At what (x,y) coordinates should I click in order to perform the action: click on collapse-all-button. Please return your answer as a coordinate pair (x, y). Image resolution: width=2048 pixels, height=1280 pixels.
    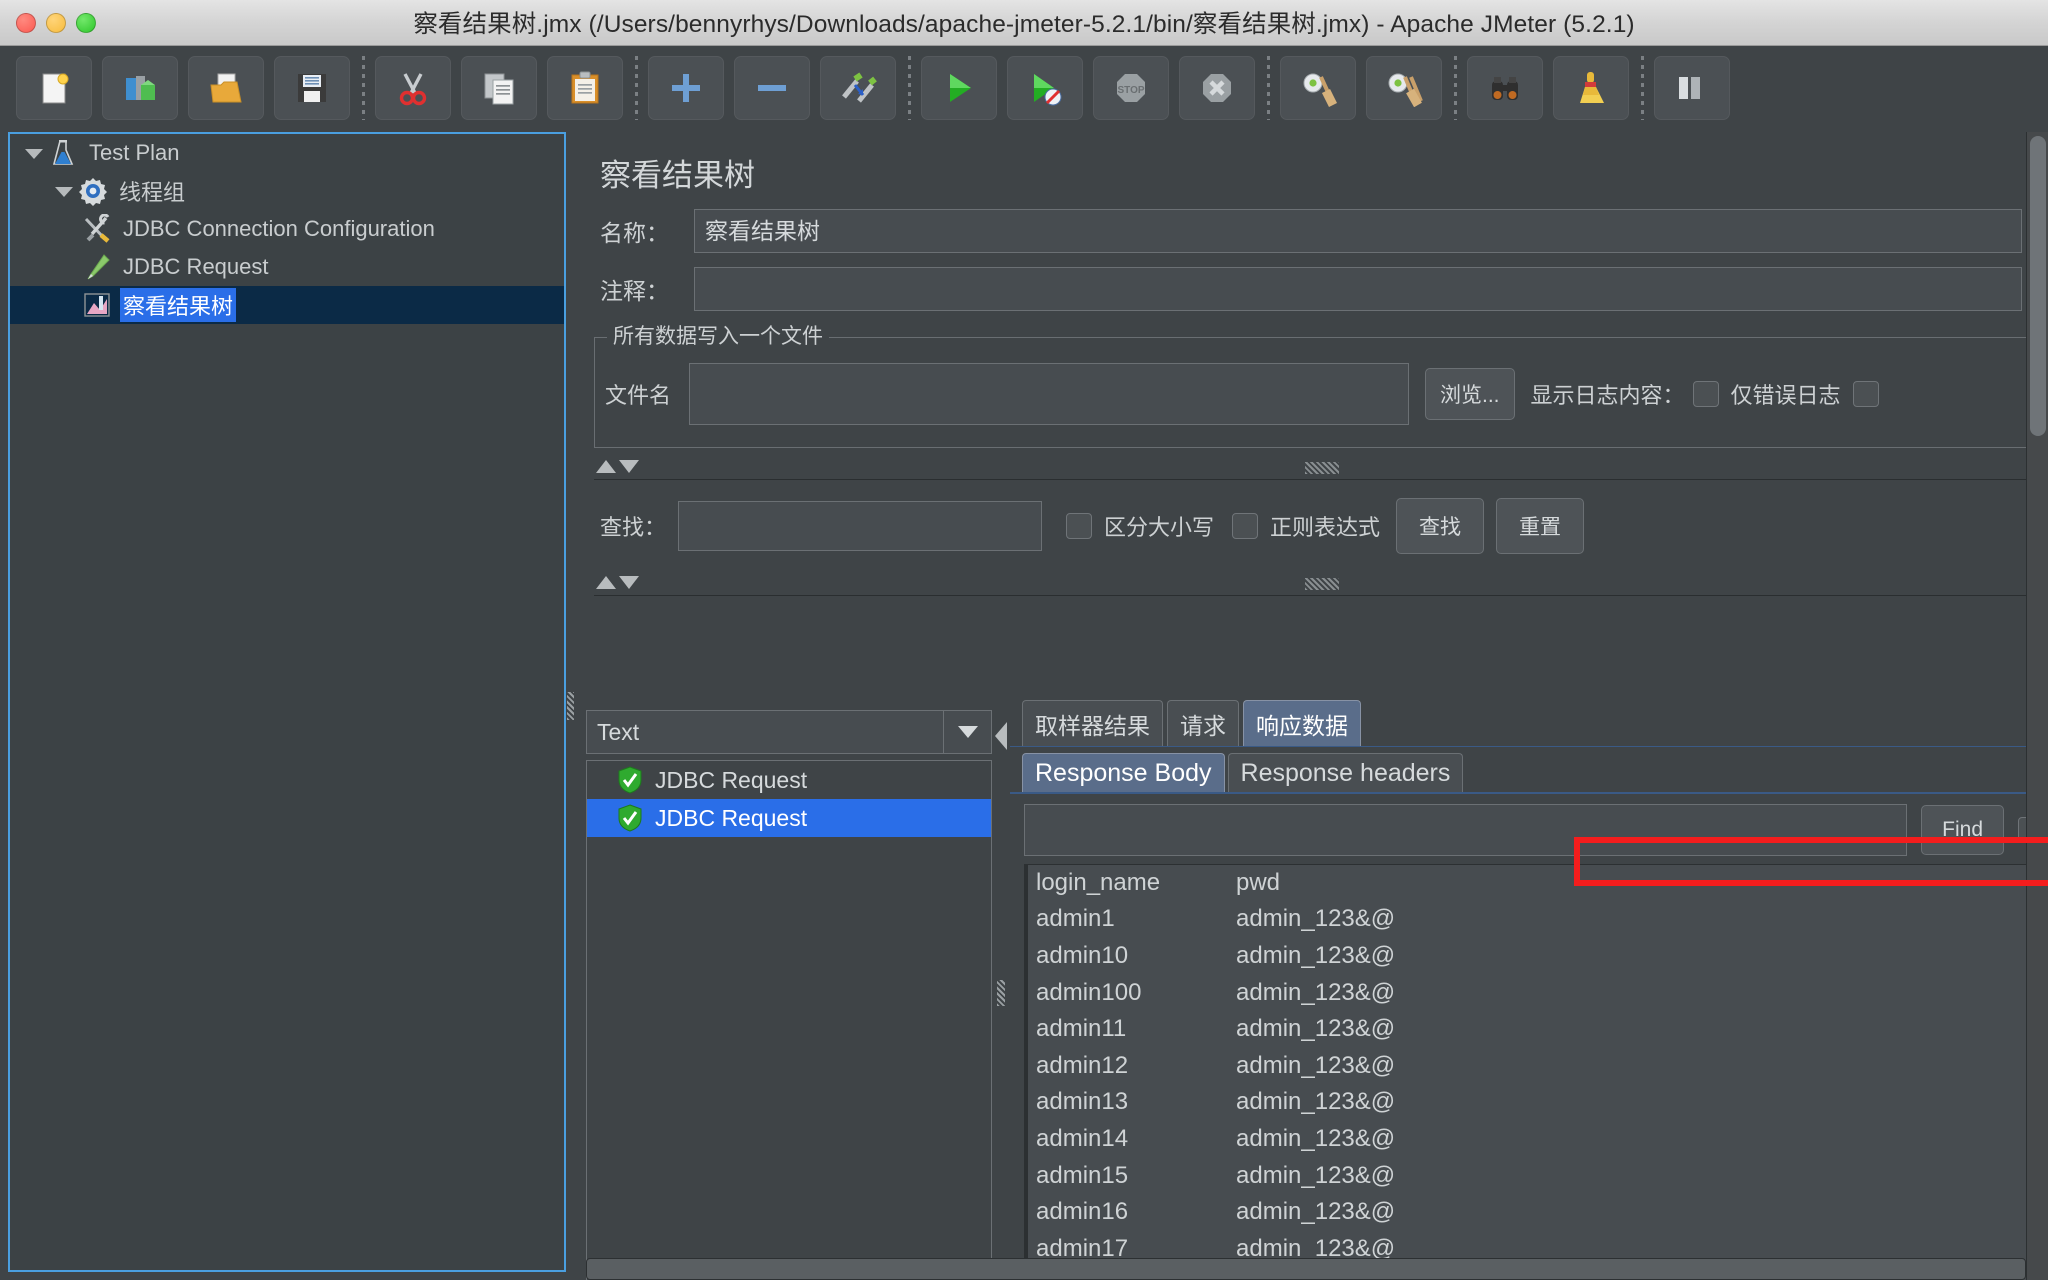
    Looking at the image, I should click on (772, 87).